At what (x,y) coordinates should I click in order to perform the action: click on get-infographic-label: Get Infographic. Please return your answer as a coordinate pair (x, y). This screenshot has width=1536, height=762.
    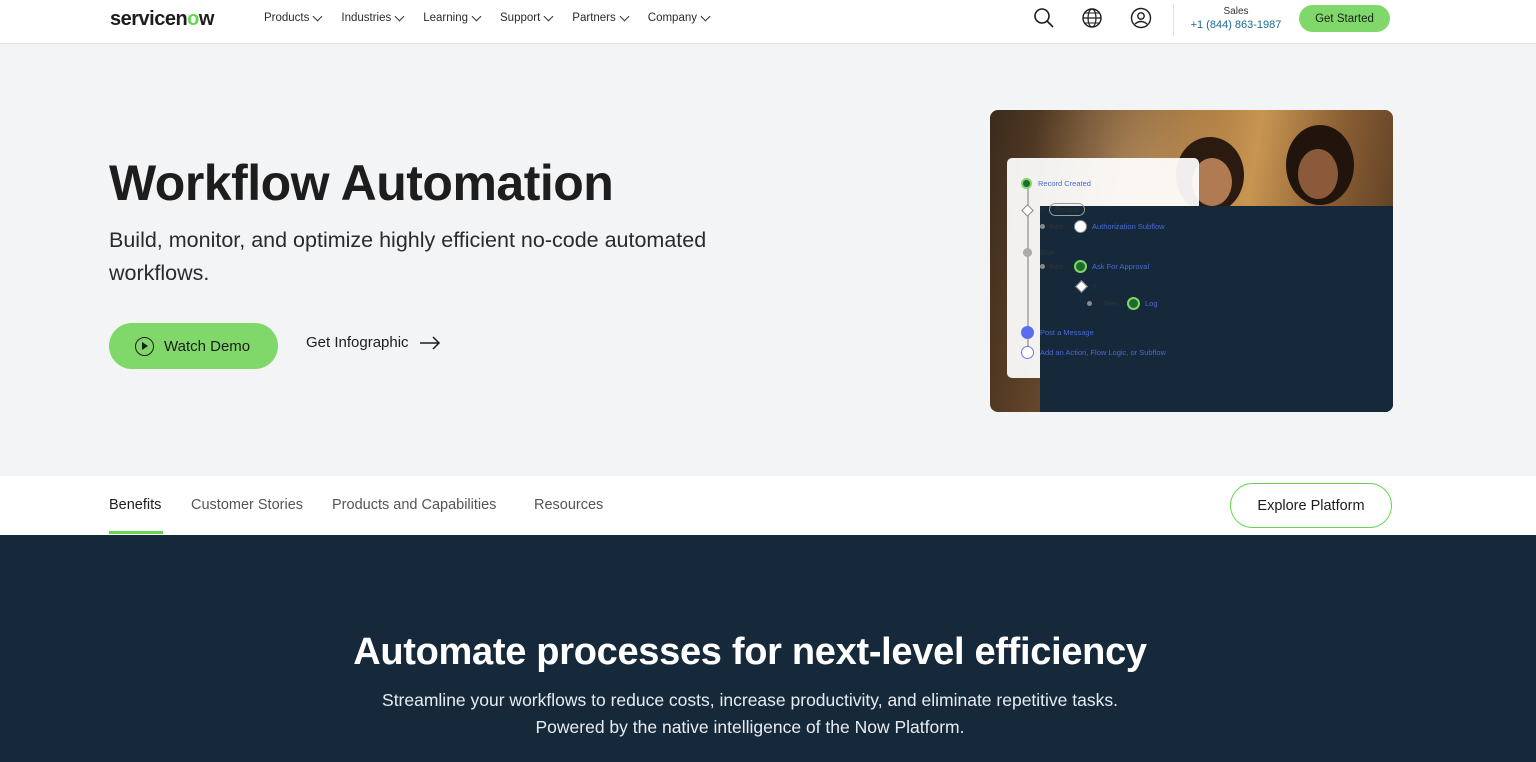
    Looking at the image, I should click on (357, 342).